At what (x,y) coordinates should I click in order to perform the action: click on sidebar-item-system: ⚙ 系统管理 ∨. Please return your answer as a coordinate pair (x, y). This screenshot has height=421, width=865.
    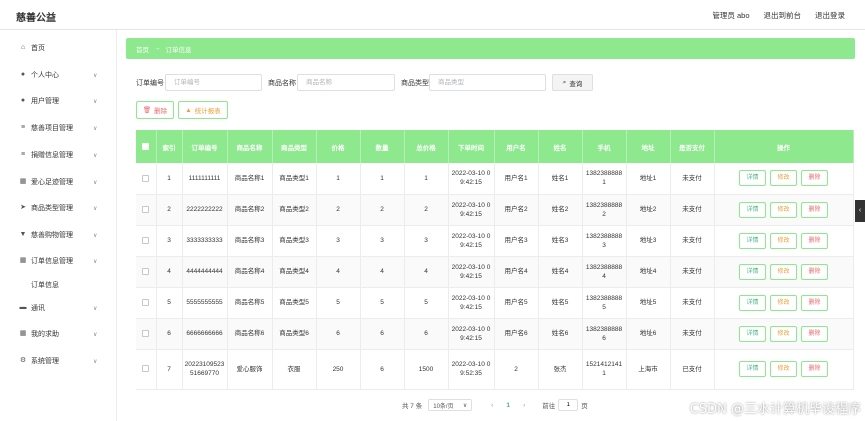
    Looking at the image, I should click on (58, 361).